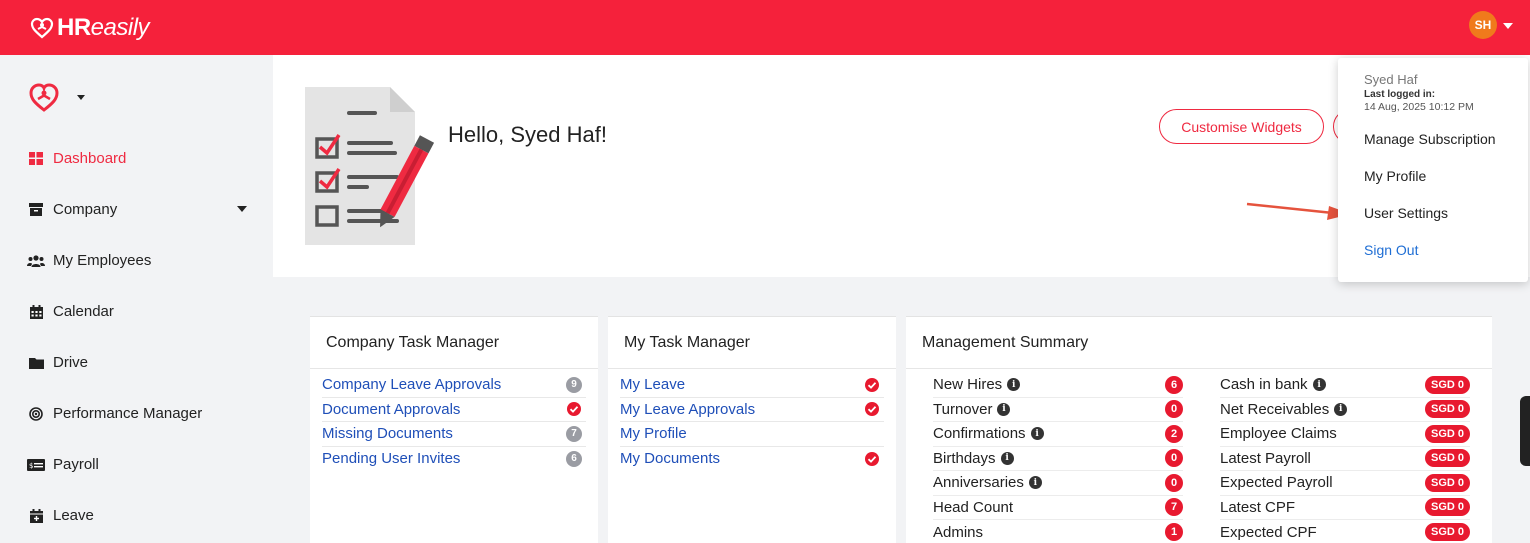  What do you see at coordinates (1058, 434) in the screenshot?
I see `summary-row: Confirmations i 2` at bounding box center [1058, 434].